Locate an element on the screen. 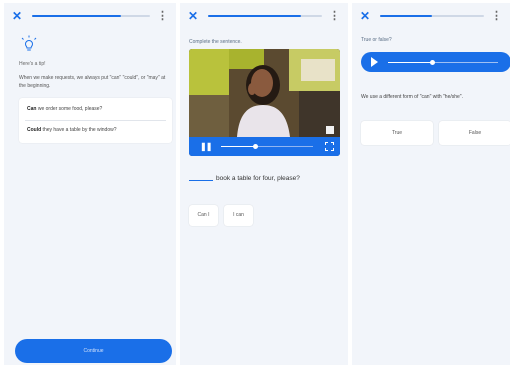 Image resolution: width=512 pixels, height=366 pixels. example-2: Could they have a table by the window? is located at coordinates (72, 130).